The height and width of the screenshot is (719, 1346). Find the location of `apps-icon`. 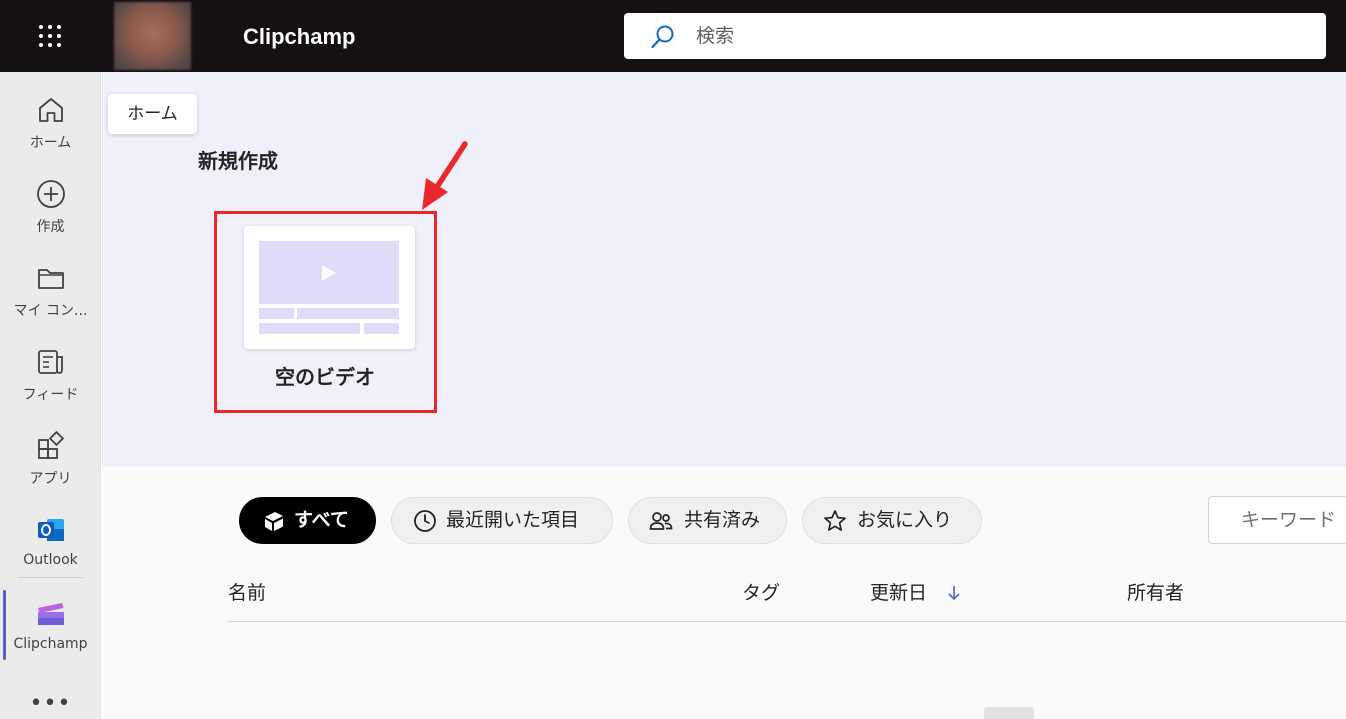

apps-icon is located at coordinates (51, 444).